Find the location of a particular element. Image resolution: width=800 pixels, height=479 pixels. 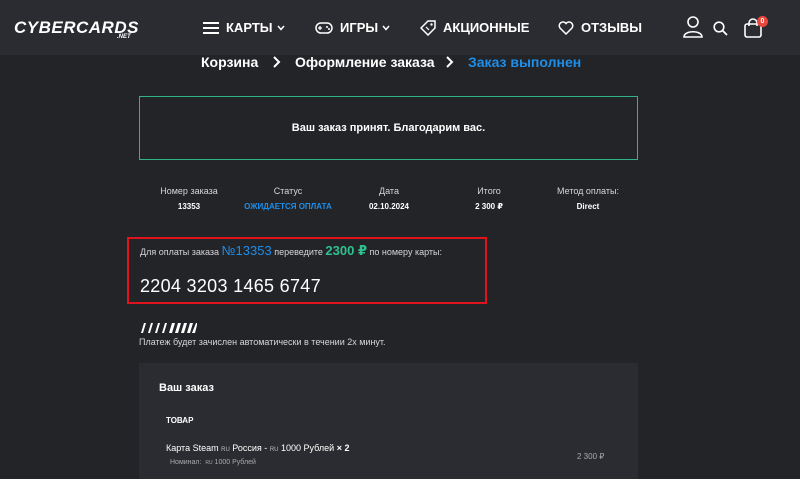

menu-icon is located at coordinates (211, 28).